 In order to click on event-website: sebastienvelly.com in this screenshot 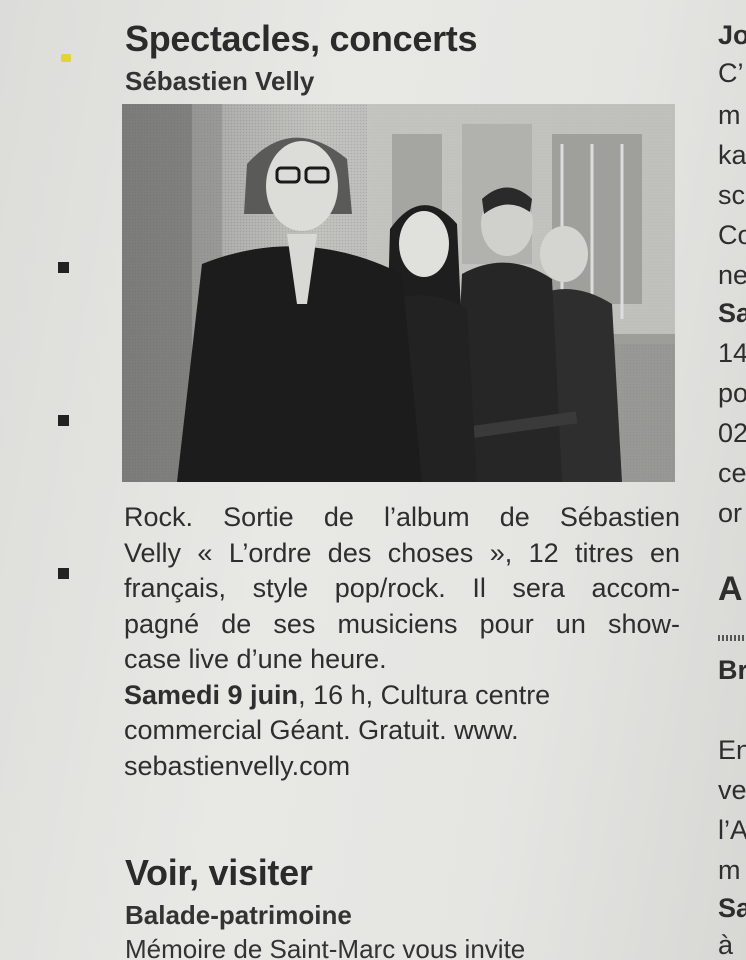, I will do `click(237, 765)`.